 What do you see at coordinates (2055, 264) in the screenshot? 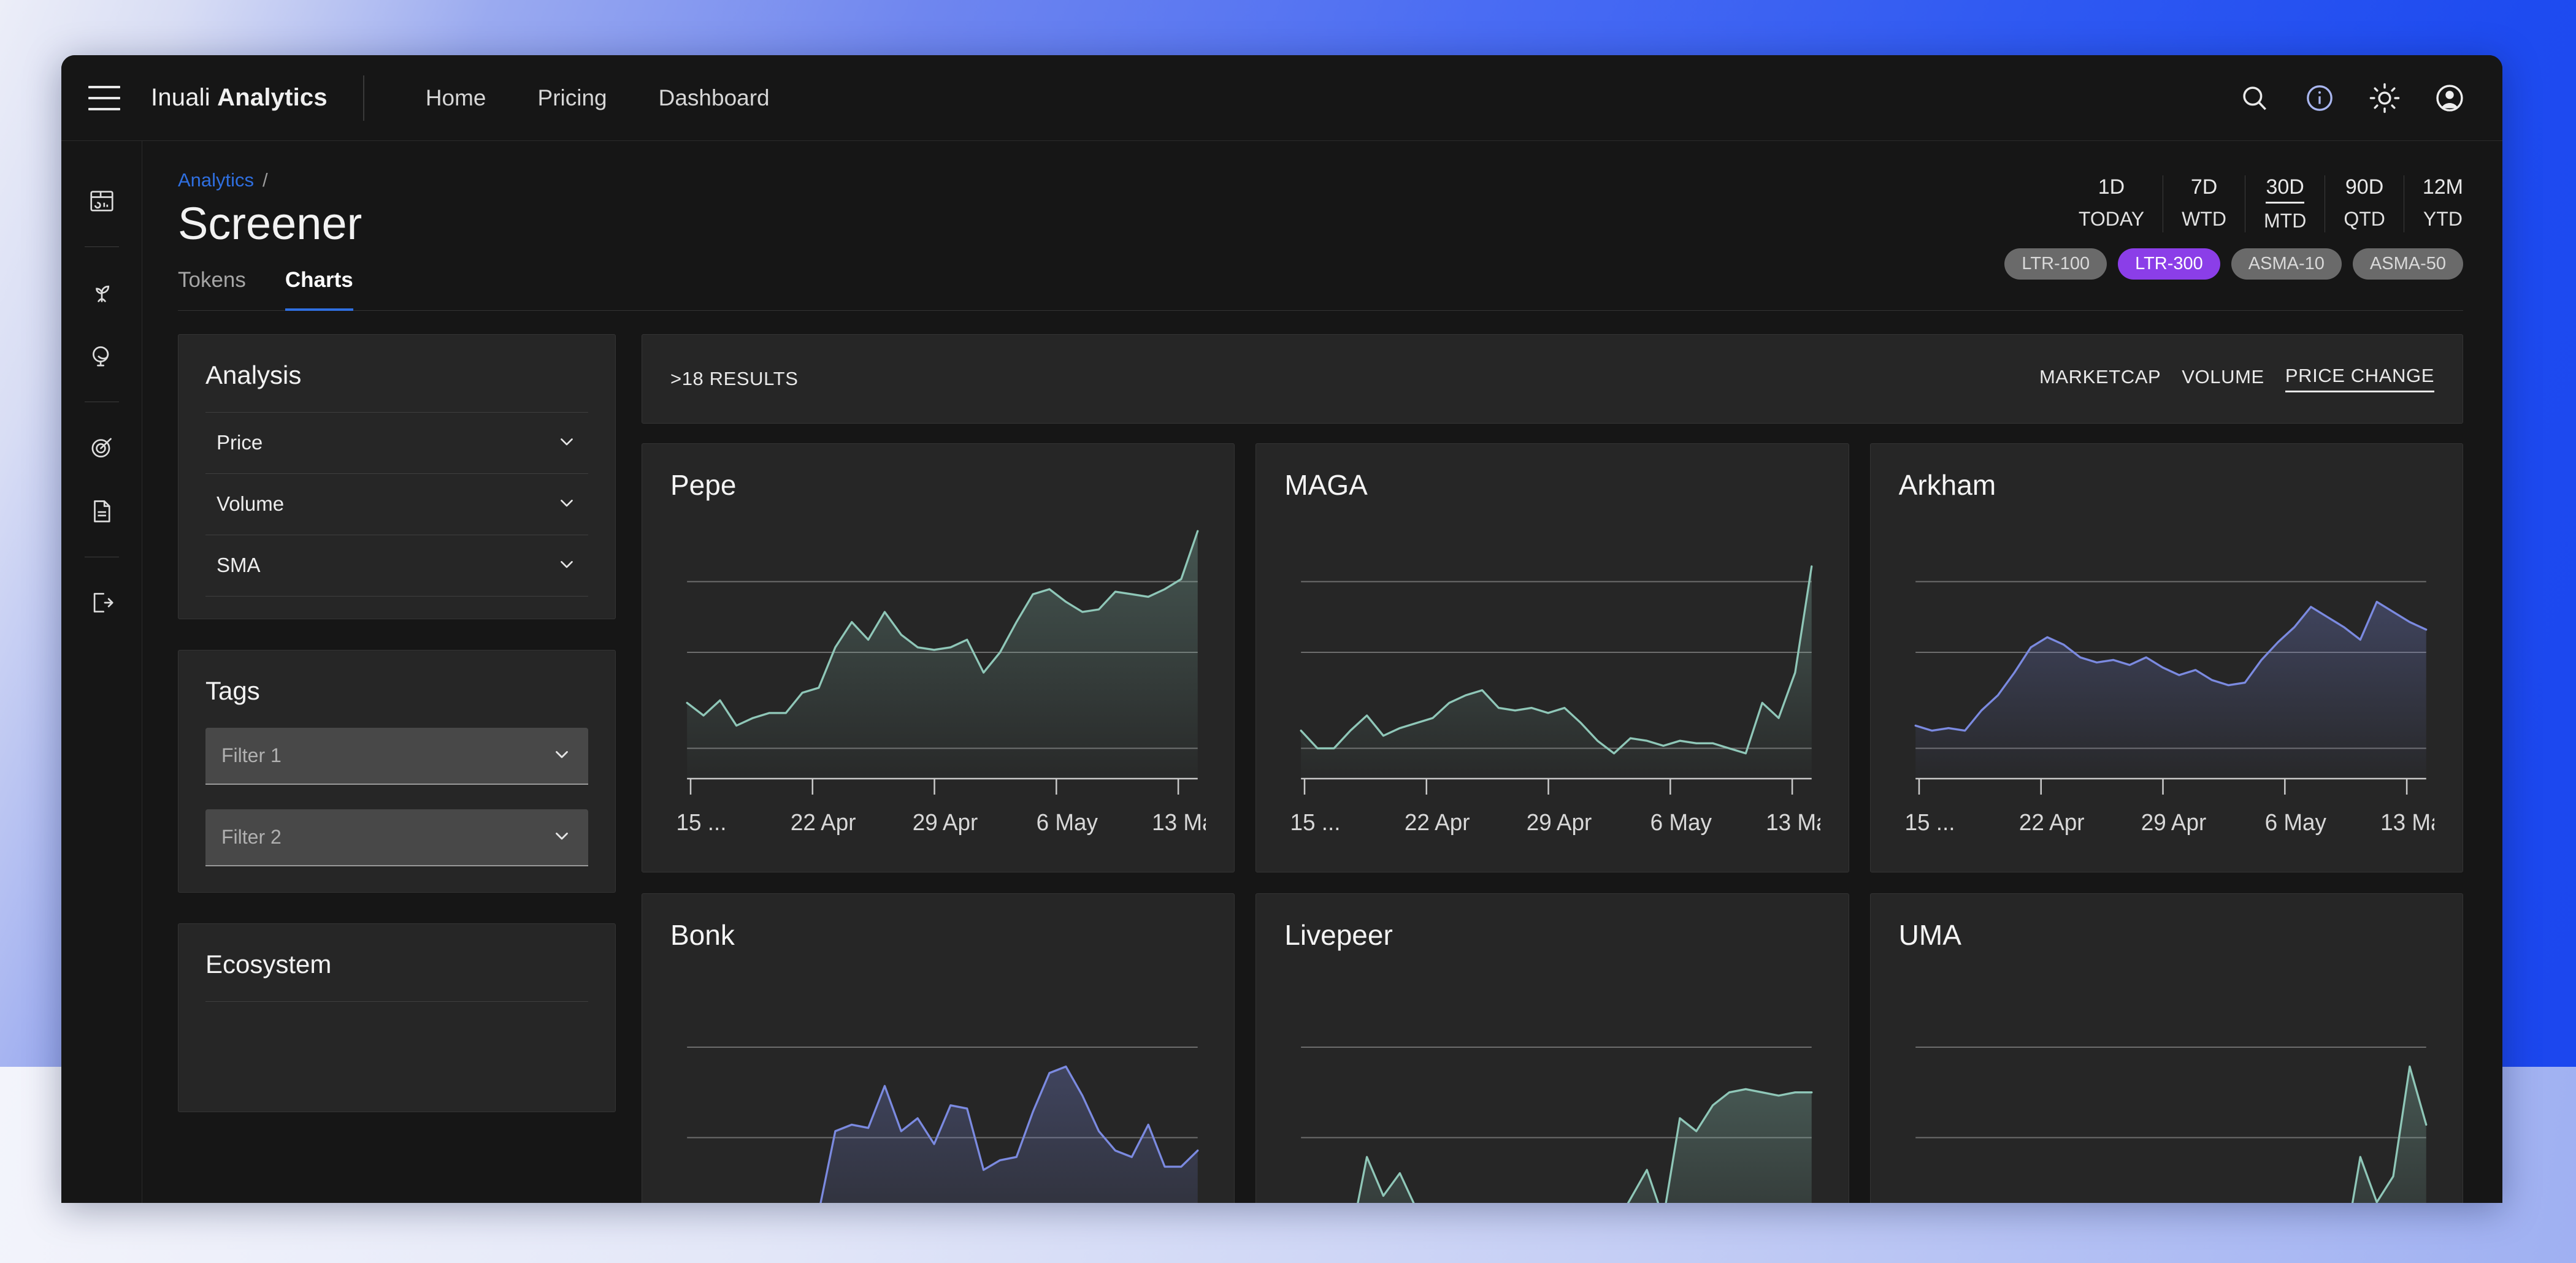
I see `chip-ltr-100: LTR-100` at bounding box center [2055, 264].